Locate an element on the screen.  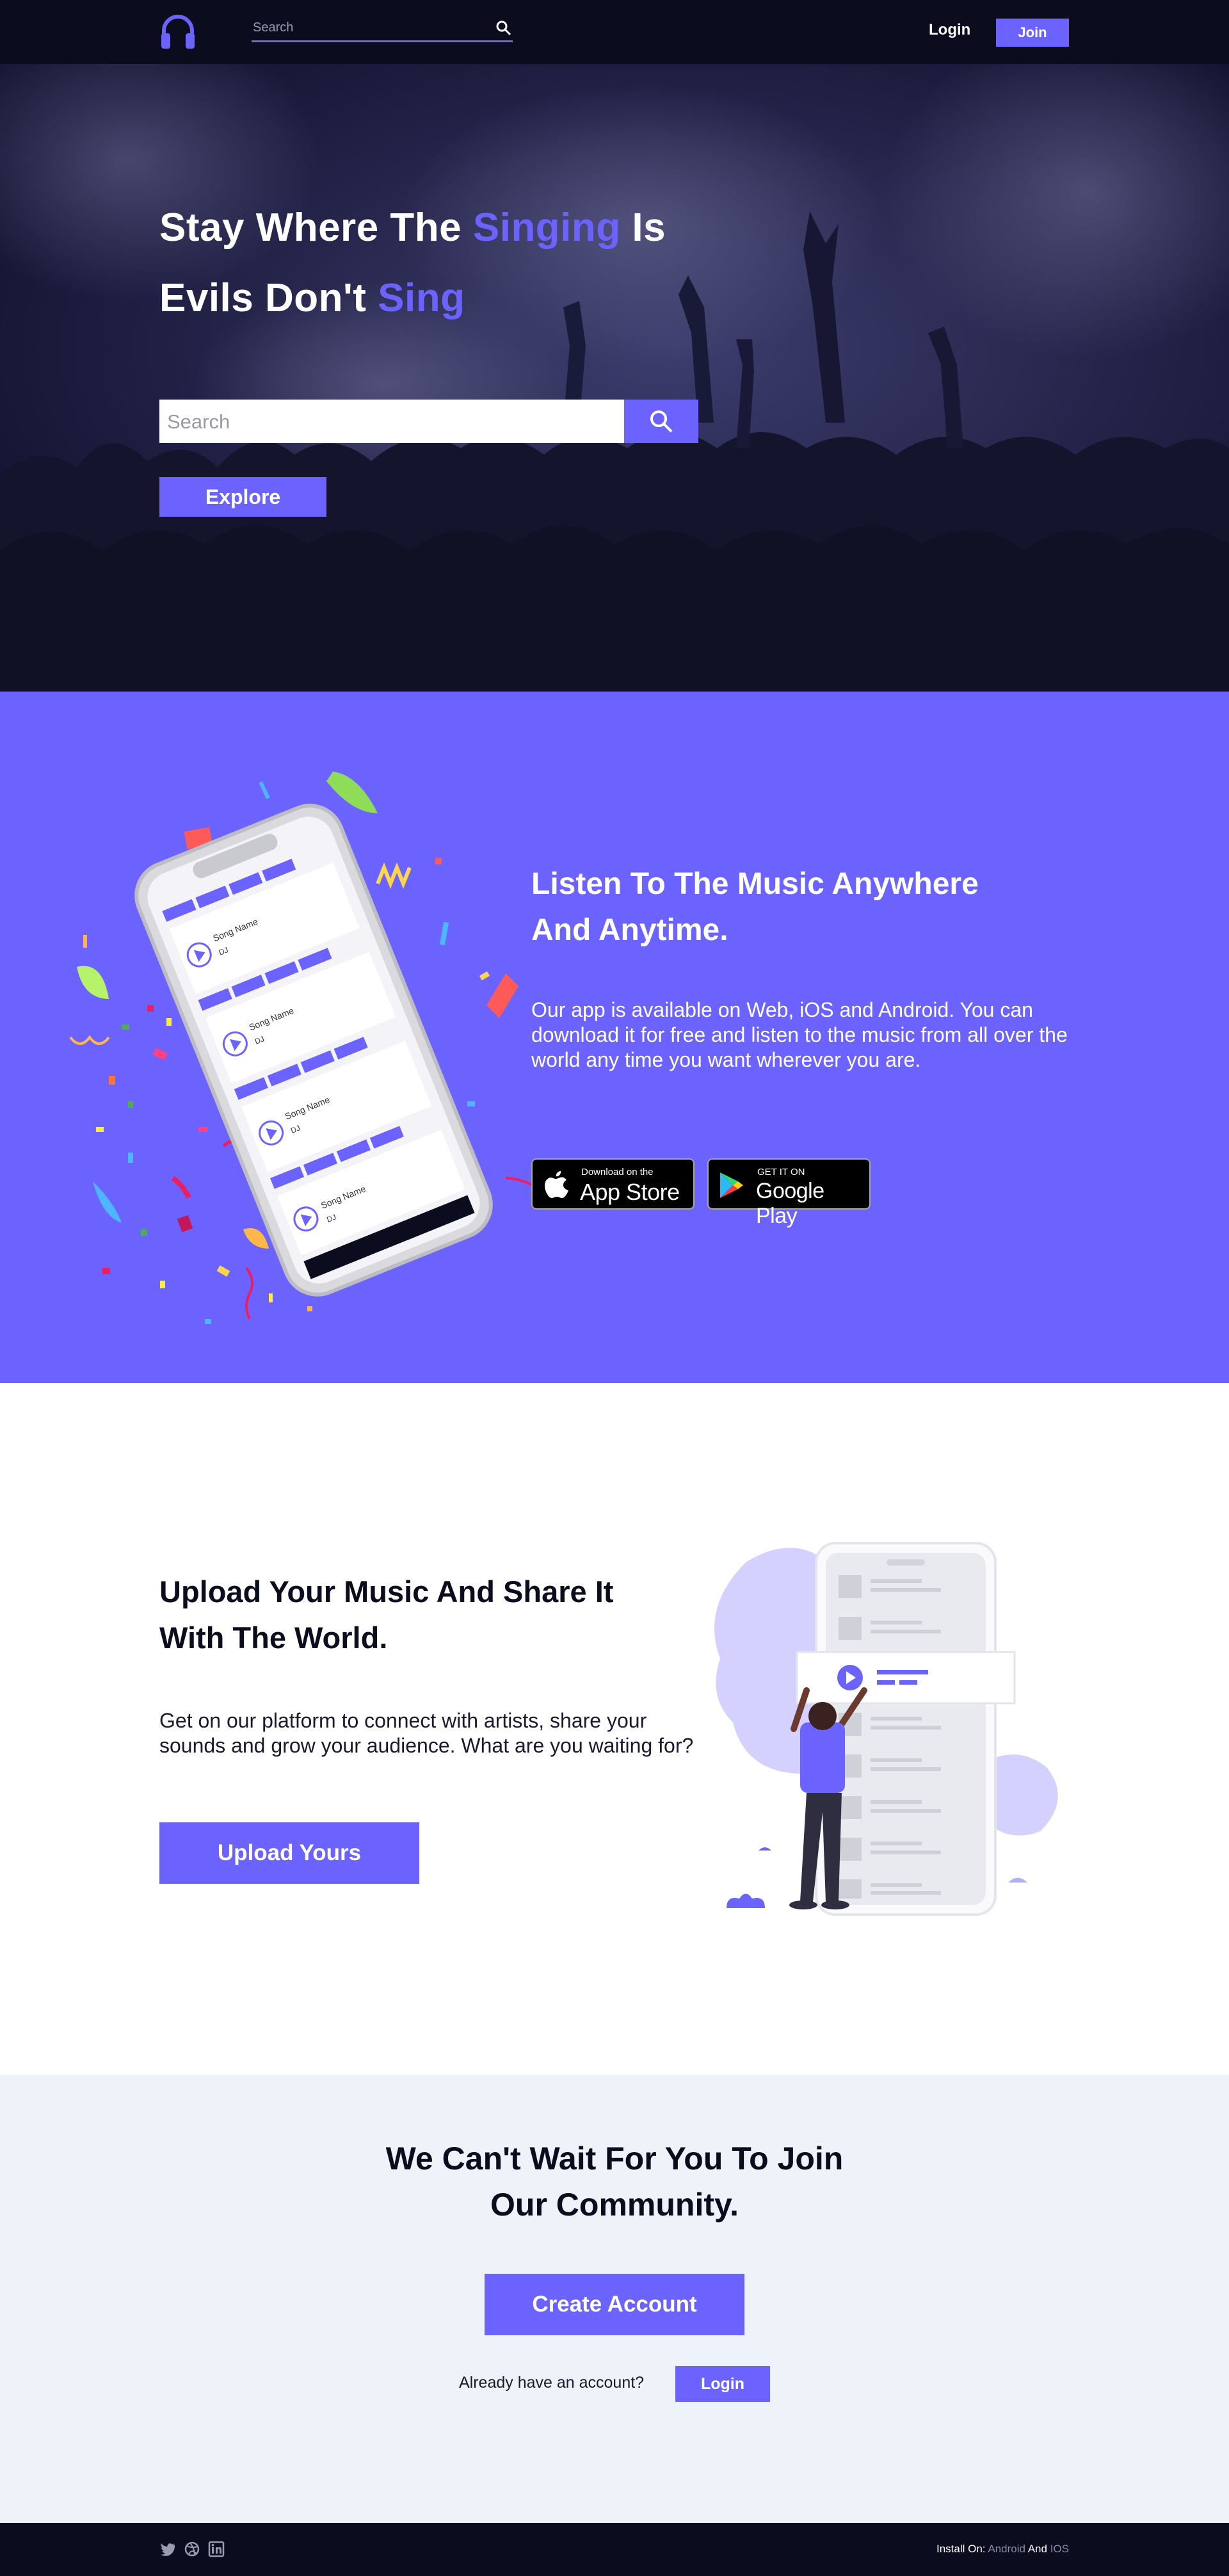
dribbble-icon is located at coordinates (192, 2549).